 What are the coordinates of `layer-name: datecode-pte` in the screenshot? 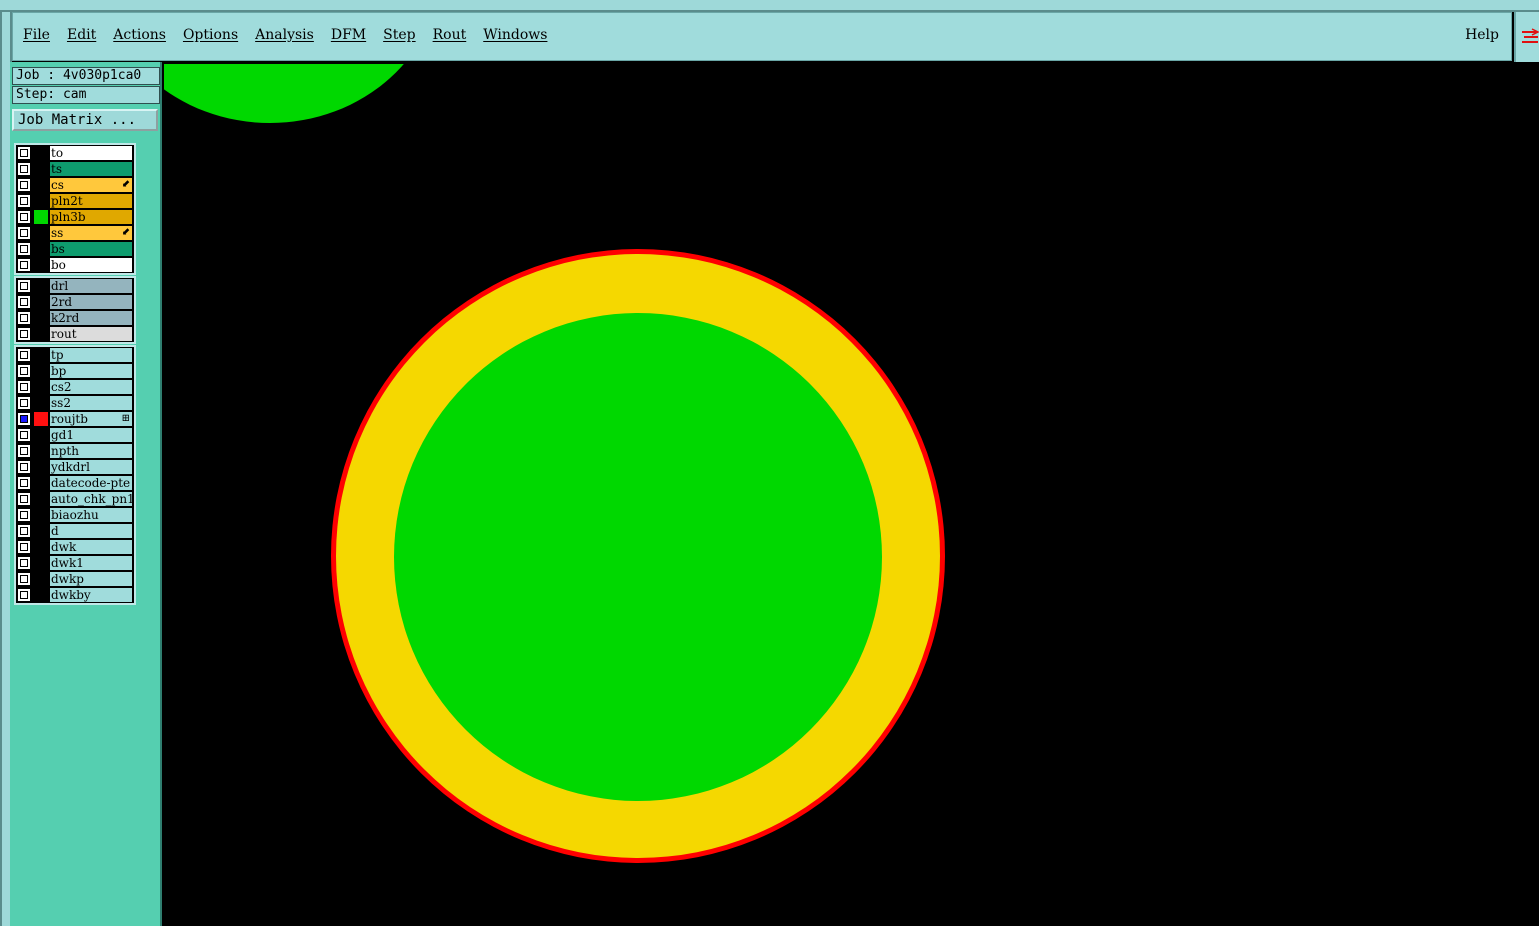 It's located at (91, 483).